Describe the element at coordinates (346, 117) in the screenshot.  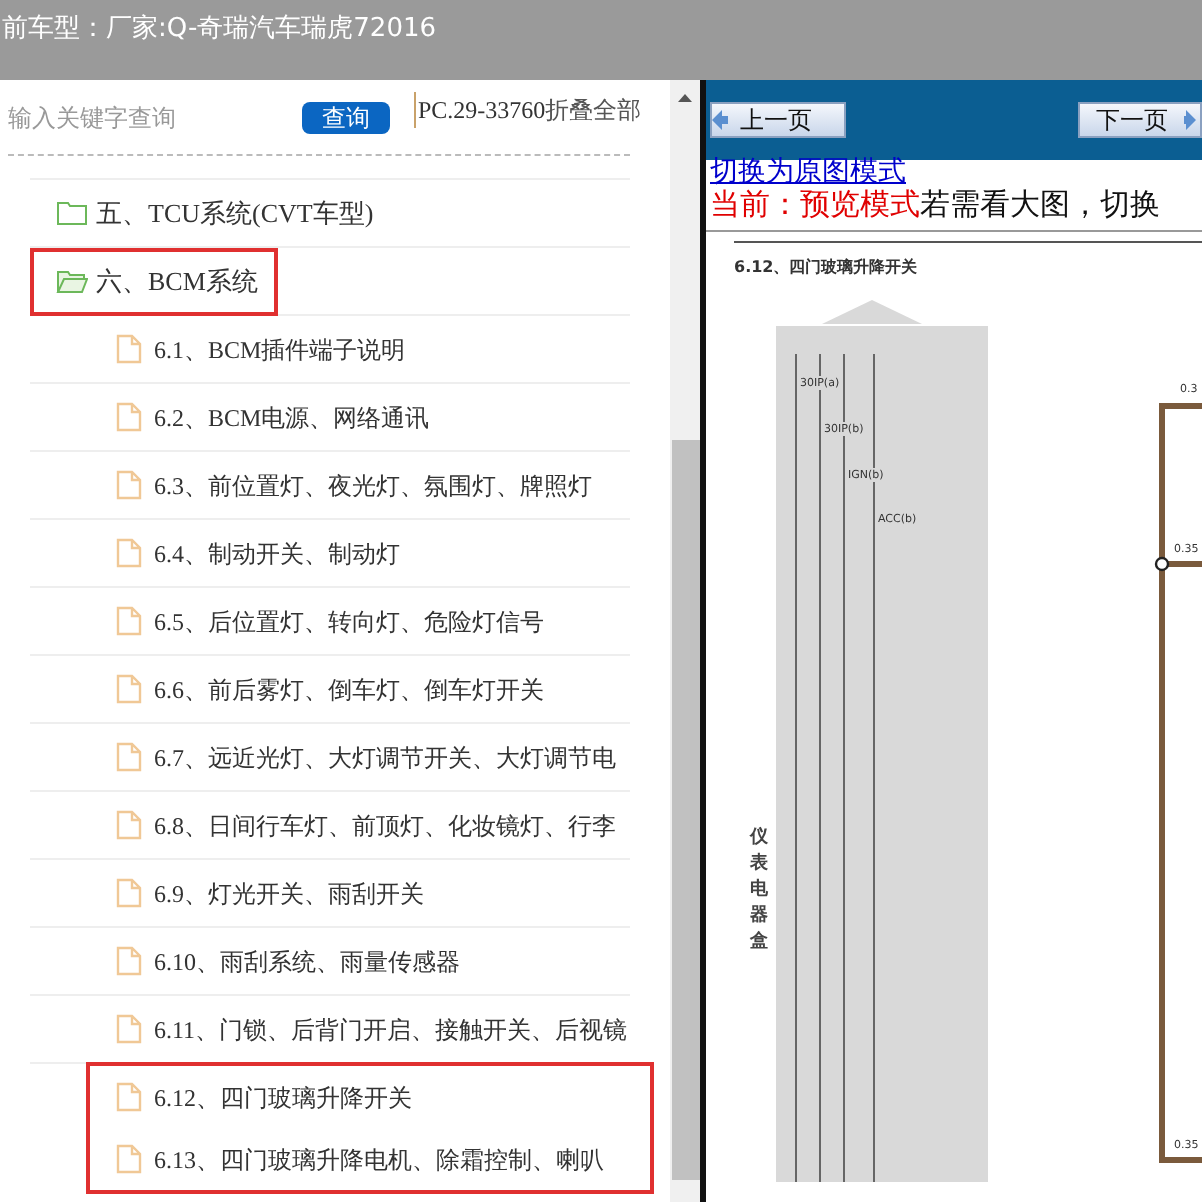
I see `search-button: 查询` at that location.